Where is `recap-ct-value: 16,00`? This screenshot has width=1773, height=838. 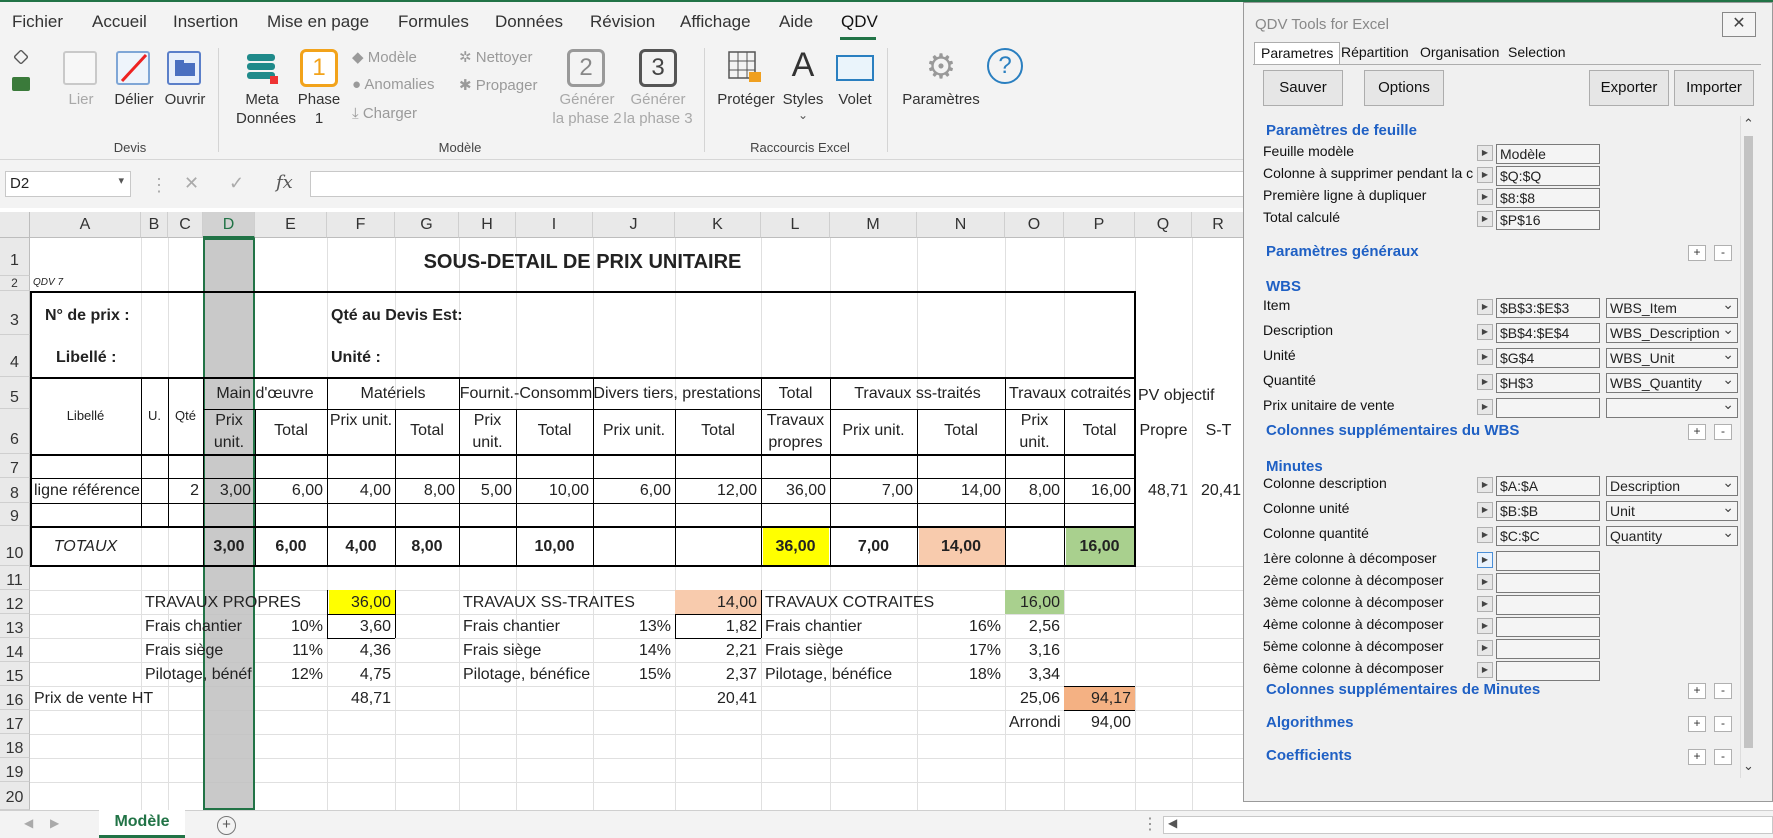
recap-ct-value: 16,00 is located at coordinates (1032, 603).